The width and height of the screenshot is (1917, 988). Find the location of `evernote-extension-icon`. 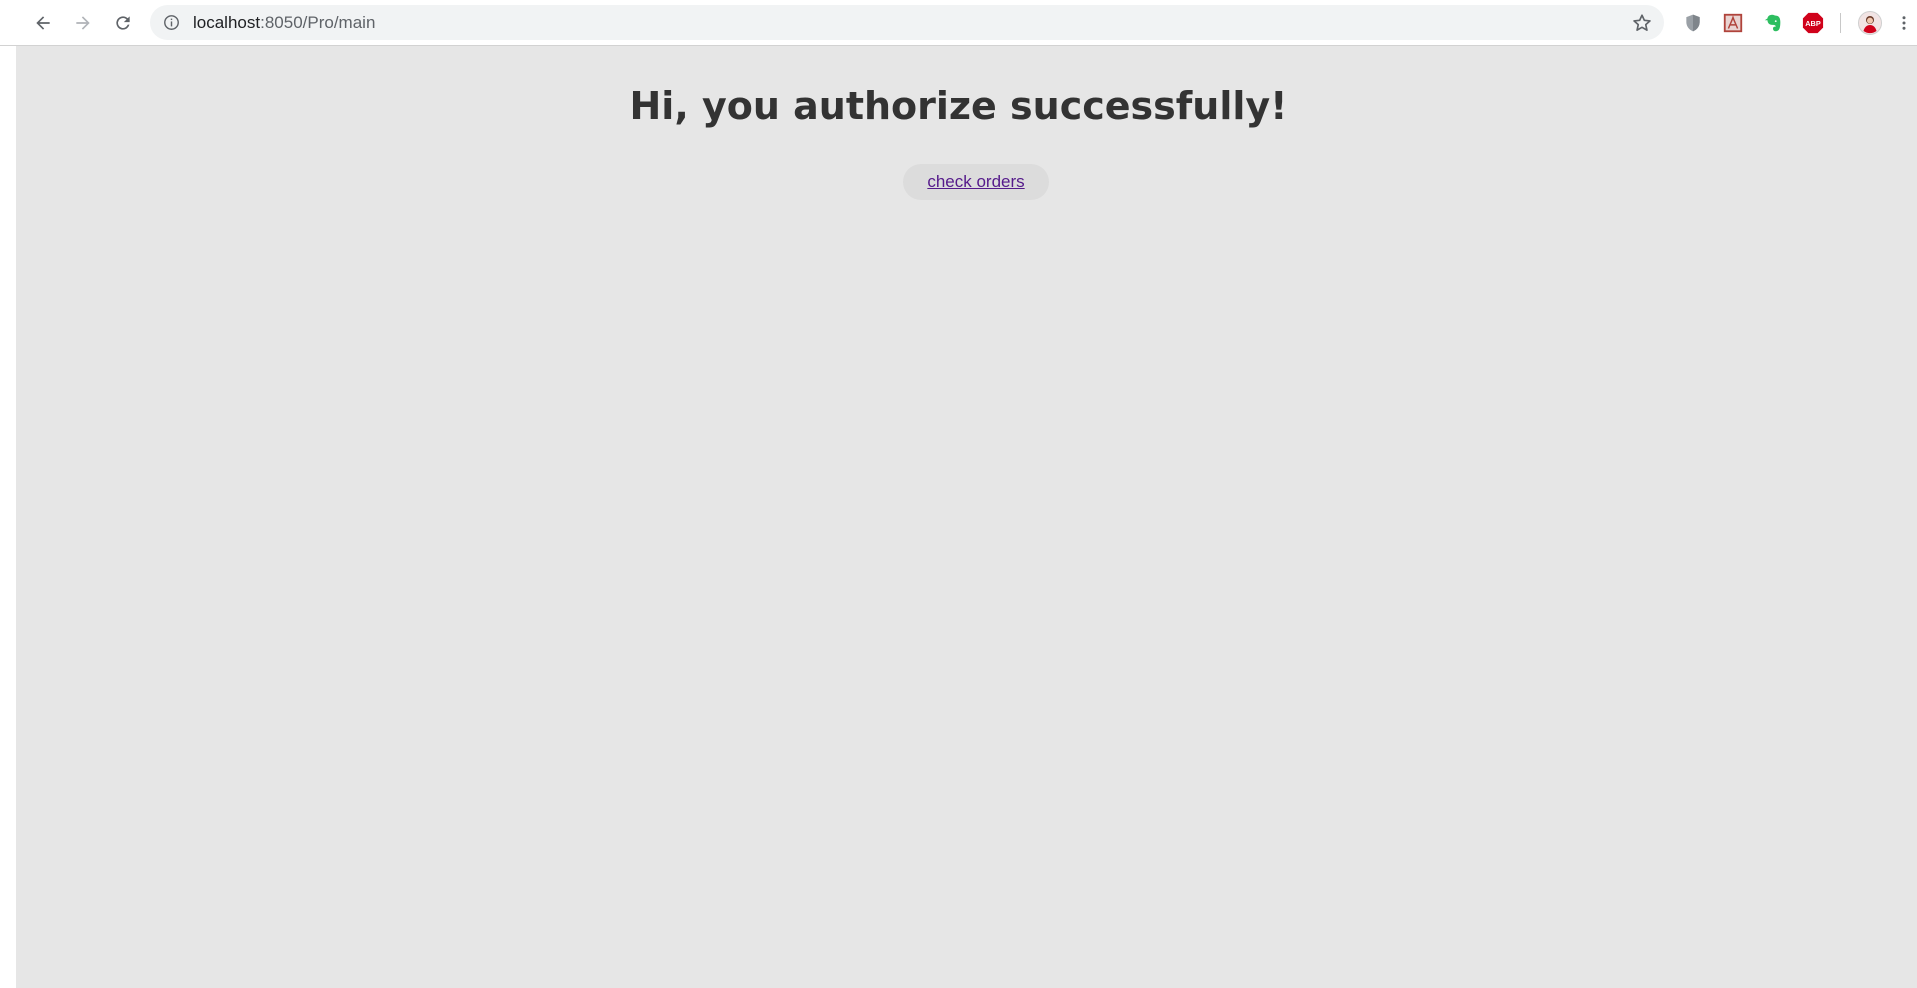

evernote-extension-icon is located at coordinates (1772, 23).